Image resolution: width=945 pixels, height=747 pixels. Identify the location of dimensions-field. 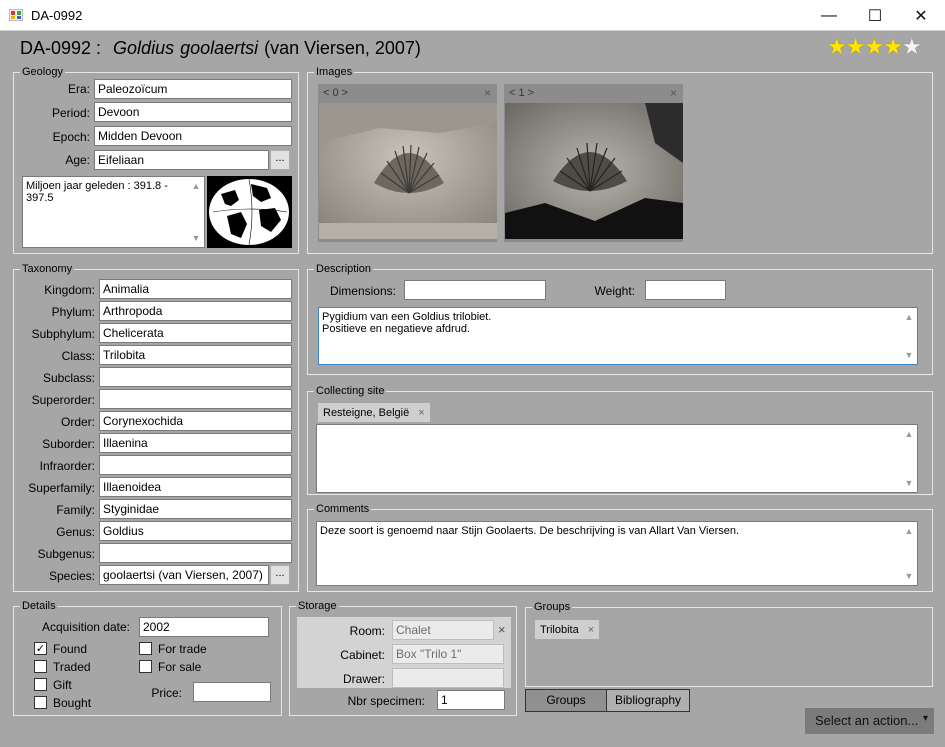
(475, 290).